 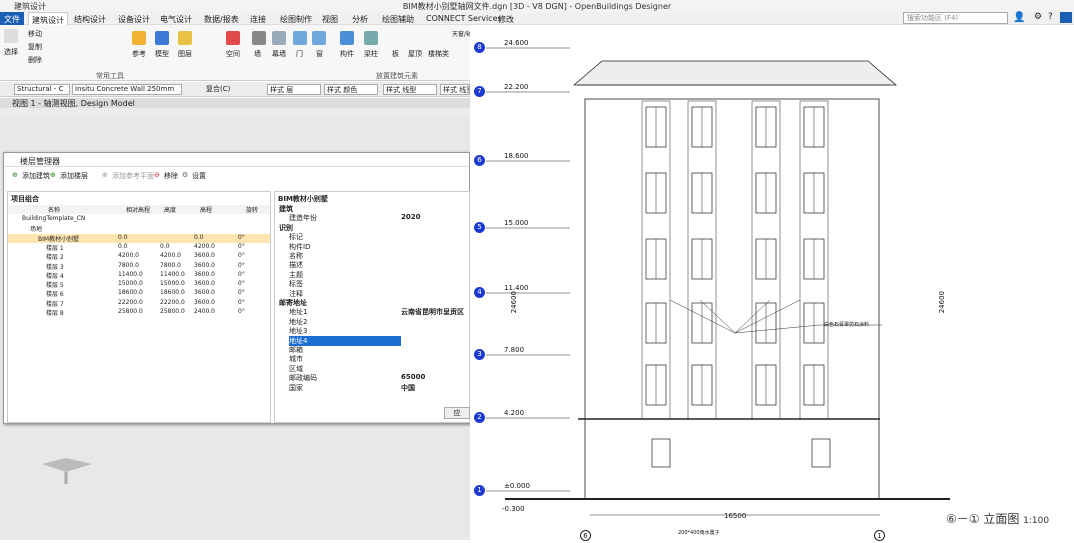 What do you see at coordinates (171, 176) in the screenshot?
I see `remove-button: 移除` at bounding box center [171, 176].